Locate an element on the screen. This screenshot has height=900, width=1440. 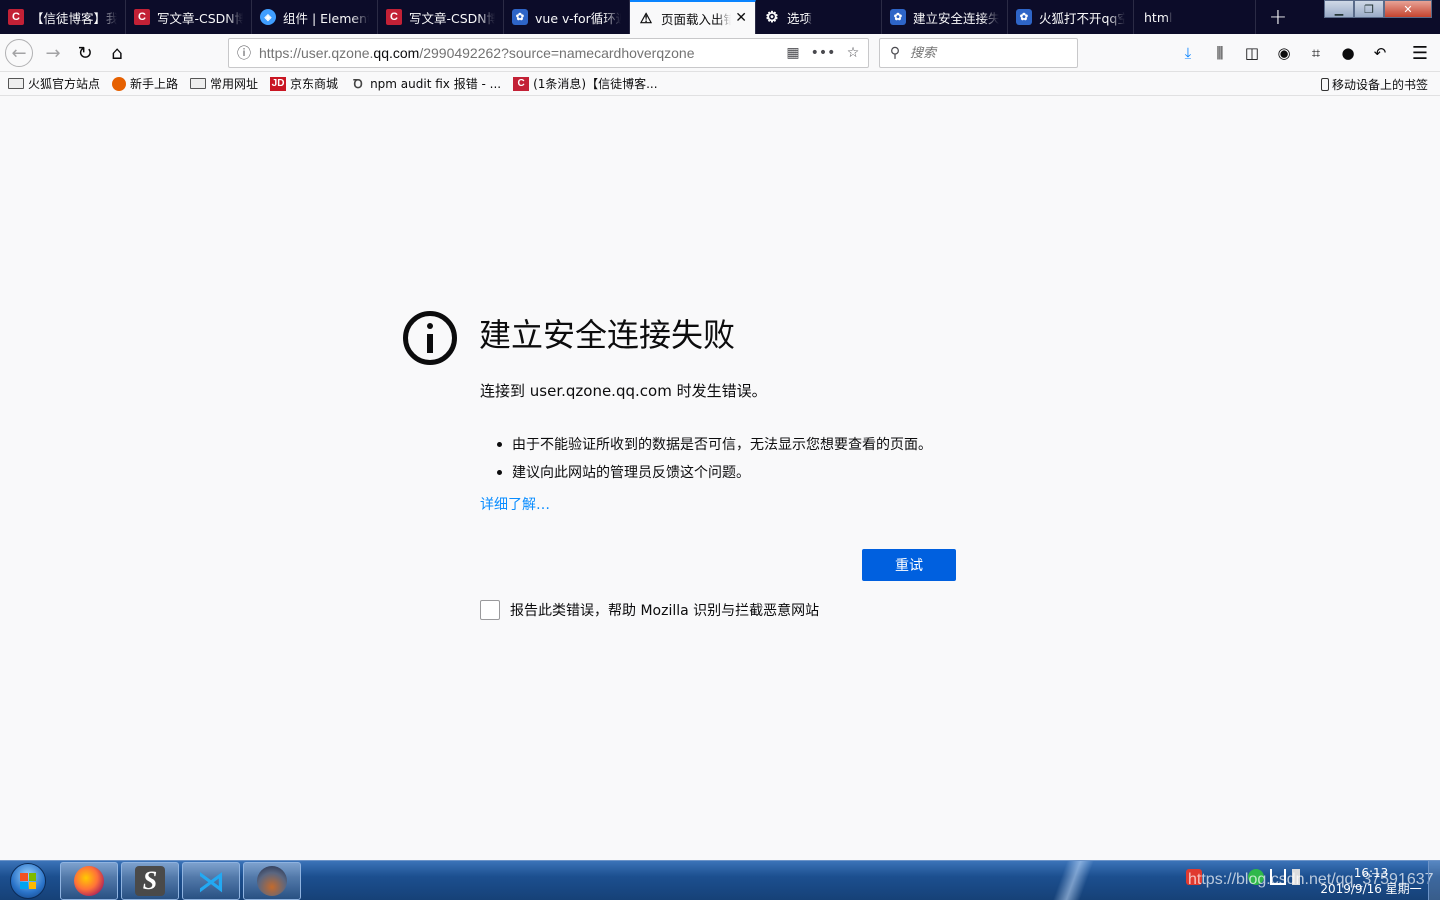
error-description: 连接到 user.qzone.qq.com 时发生错误。 is located at coordinates (623, 391).